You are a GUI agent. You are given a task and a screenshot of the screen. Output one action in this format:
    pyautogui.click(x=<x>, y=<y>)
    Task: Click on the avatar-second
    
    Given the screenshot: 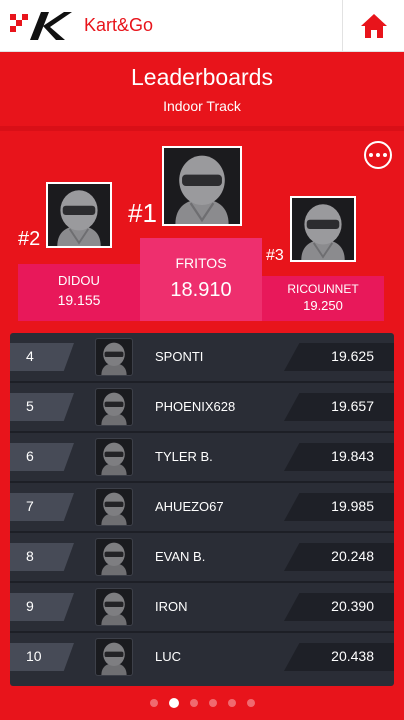 What is the action you would take?
    pyautogui.click(x=79, y=215)
    